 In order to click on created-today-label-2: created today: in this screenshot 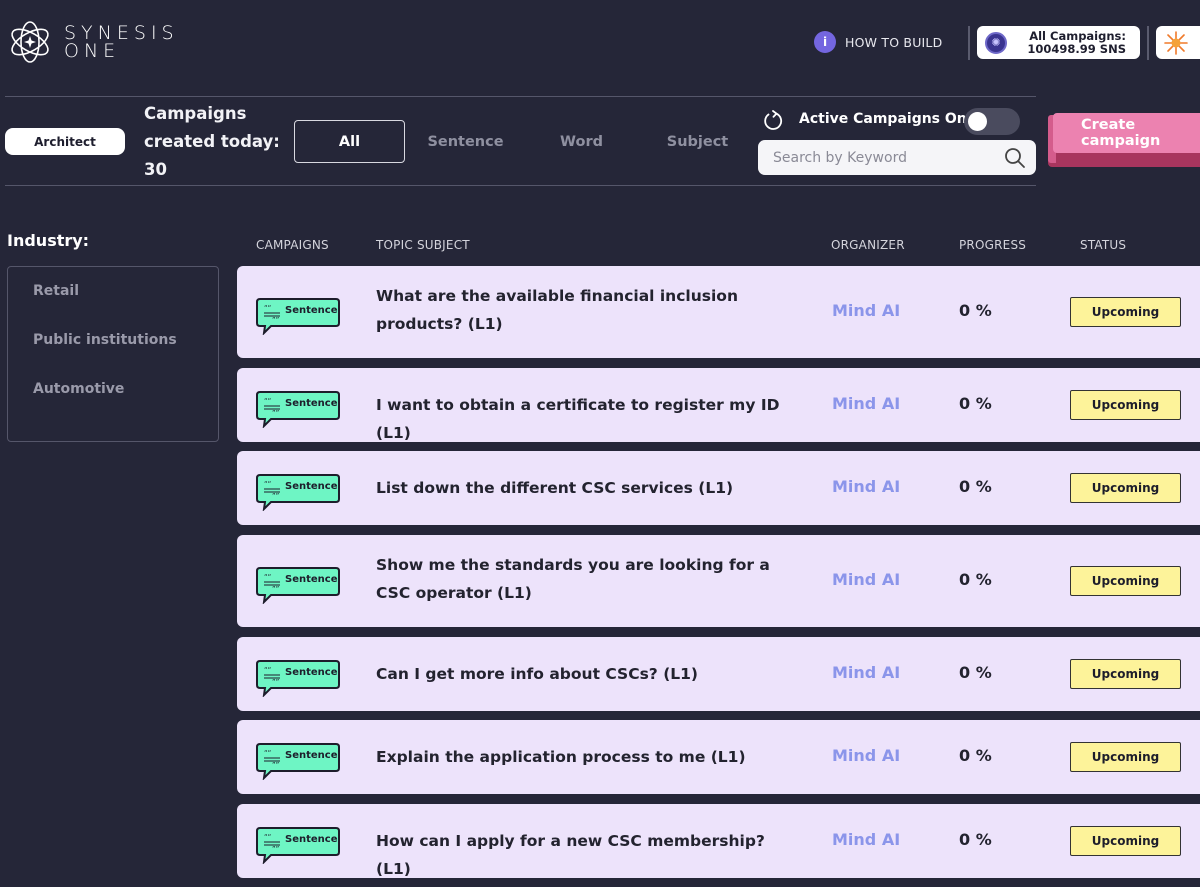, I will do `click(212, 141)`.